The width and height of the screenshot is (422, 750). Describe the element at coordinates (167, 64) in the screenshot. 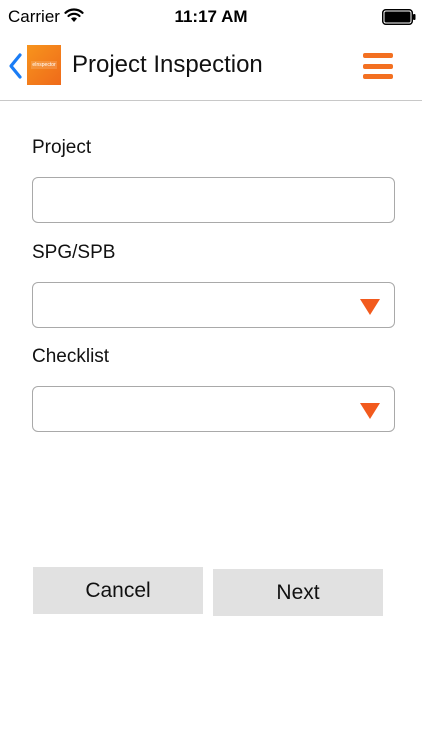

I see `page-title: Project Inspection` at that location.